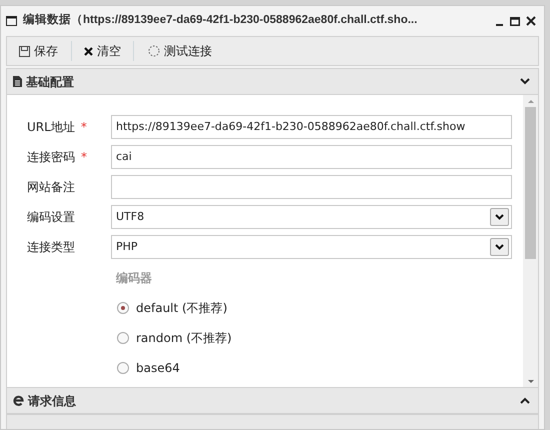  What do you see at coordinates (272, 400) in the screenshot?
I see `panel-header: 请求信息` at bounding box center [272, 400].